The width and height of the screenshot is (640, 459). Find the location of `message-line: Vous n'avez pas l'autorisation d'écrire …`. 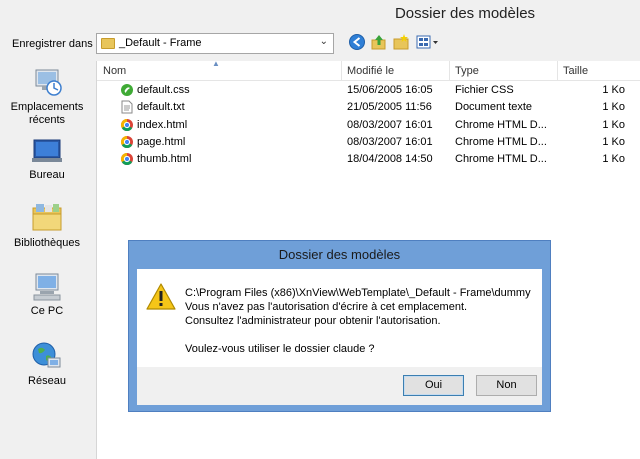

message-line: Vous n'avez pas l'autorisation d'écrire … is located at coordinates (326, 307).